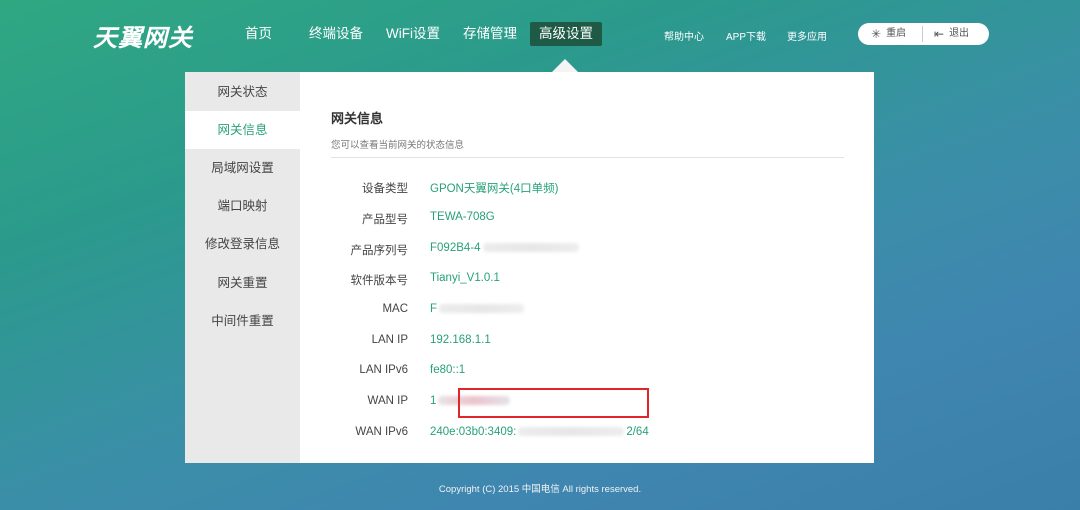 This screenshot has height=510, width=1080. I want to click on info-row: 产品序列号 F092B4-4, so click(587, 250).